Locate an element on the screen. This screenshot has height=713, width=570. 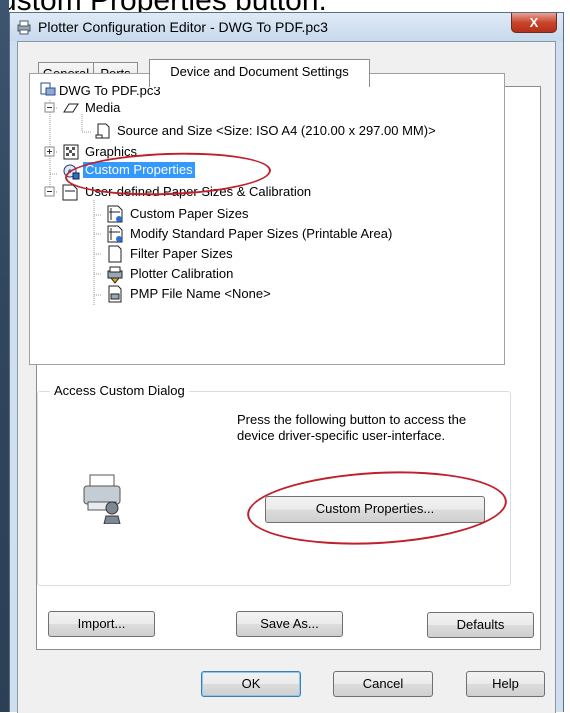
ok-button: OK is located at coordinates (251, 684).